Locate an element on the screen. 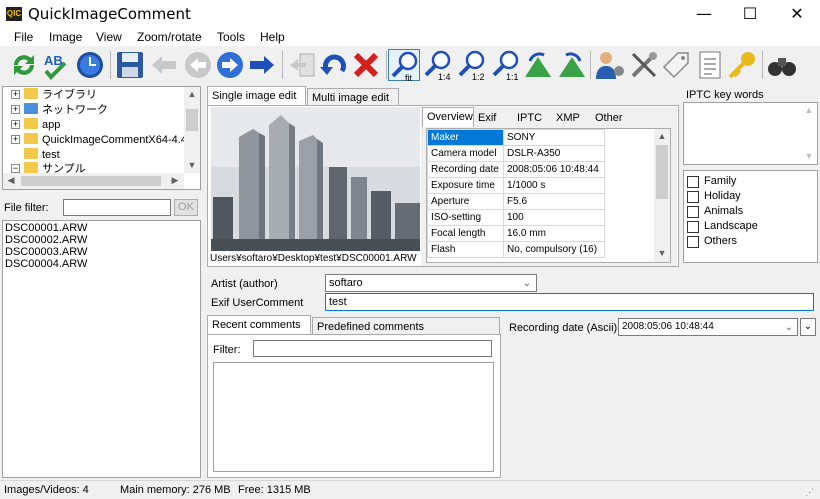 Image resolution: width=820 pixels, height=499 pixels. recent-comments-list is located at coordinates (353, 417).